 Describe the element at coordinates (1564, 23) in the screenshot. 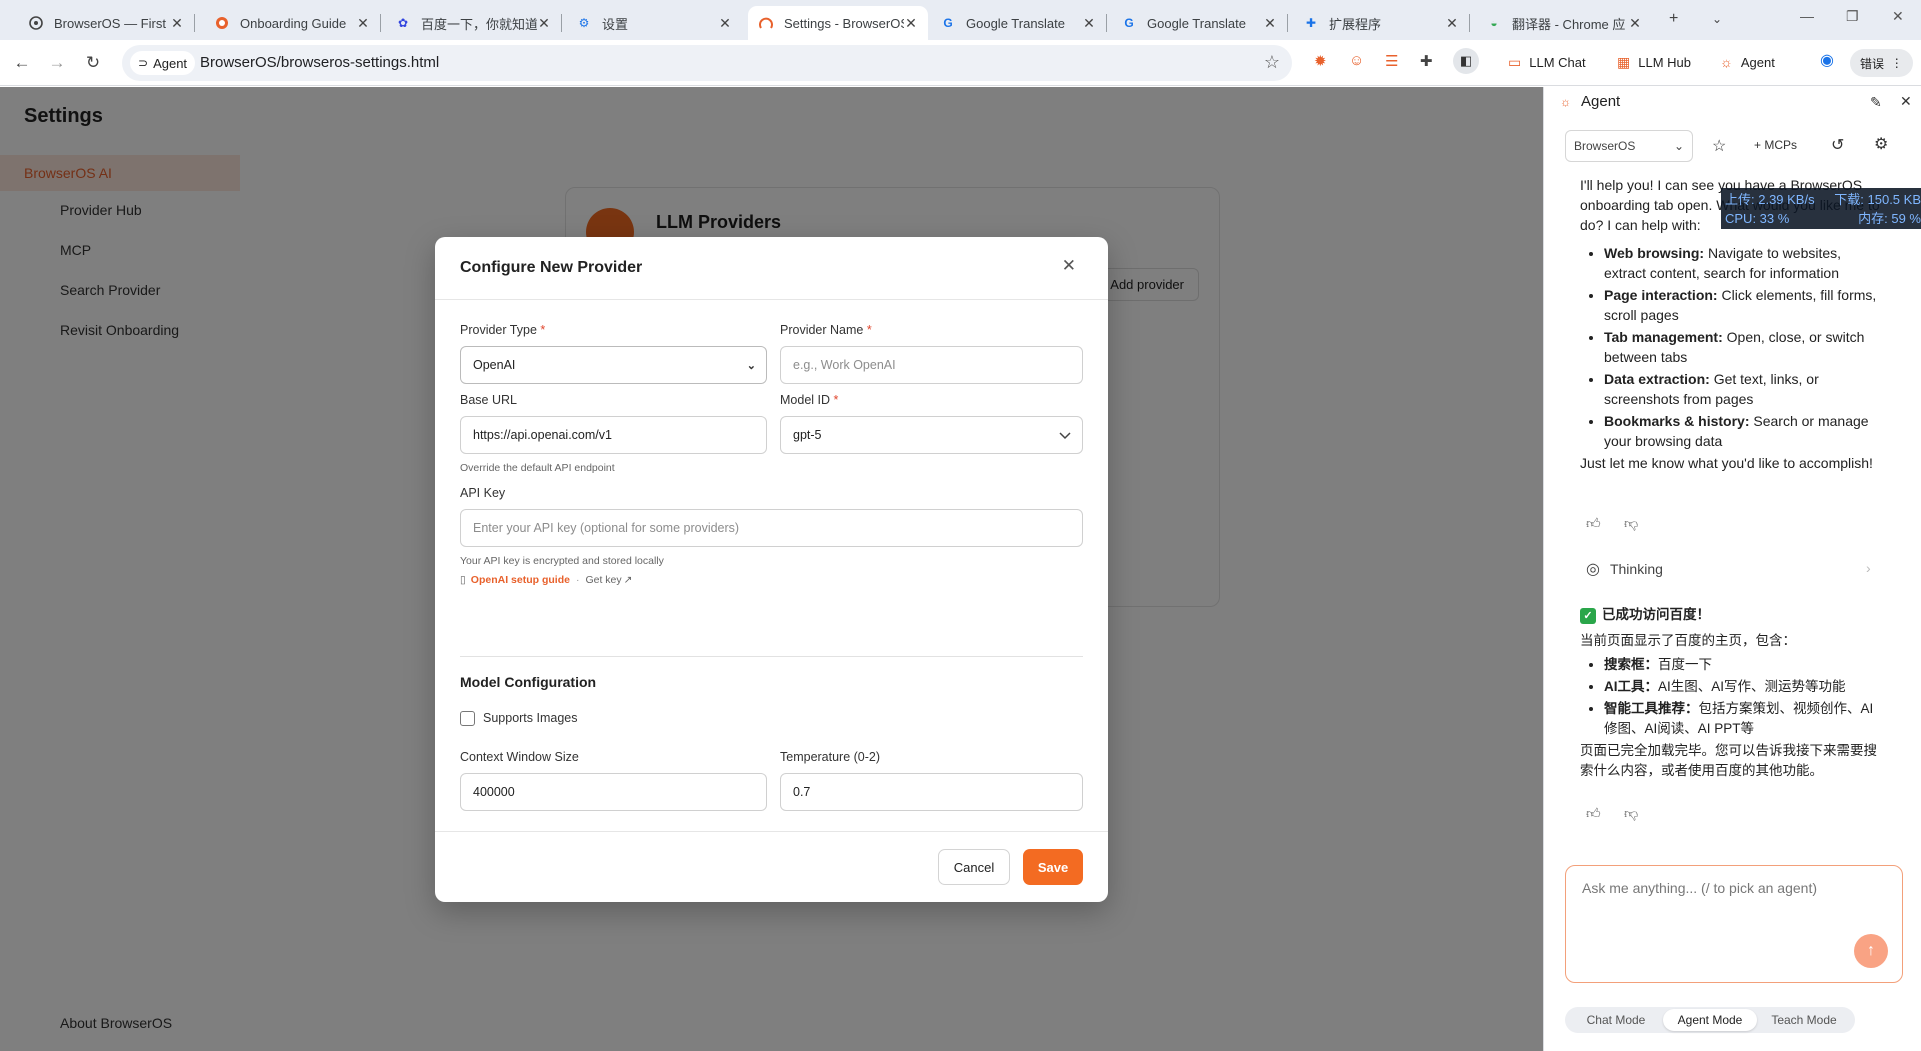

I see `tab-translator-store: ◒ 翻译器 - Chrome 应 ✕` at that location.